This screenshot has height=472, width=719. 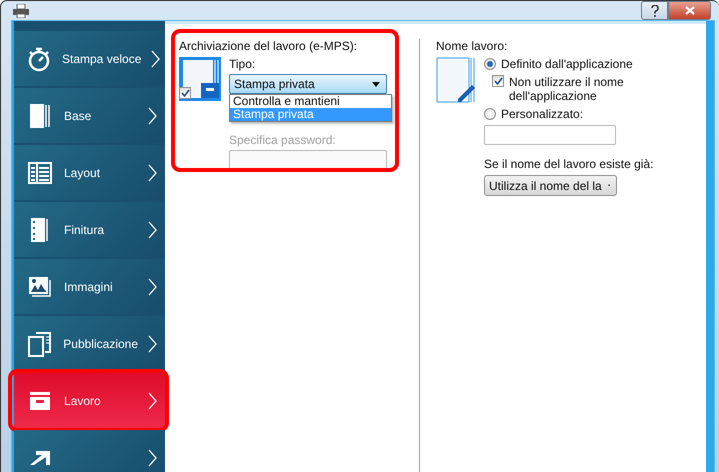 I want to click on grid-icon, so click(x=40, y=173).